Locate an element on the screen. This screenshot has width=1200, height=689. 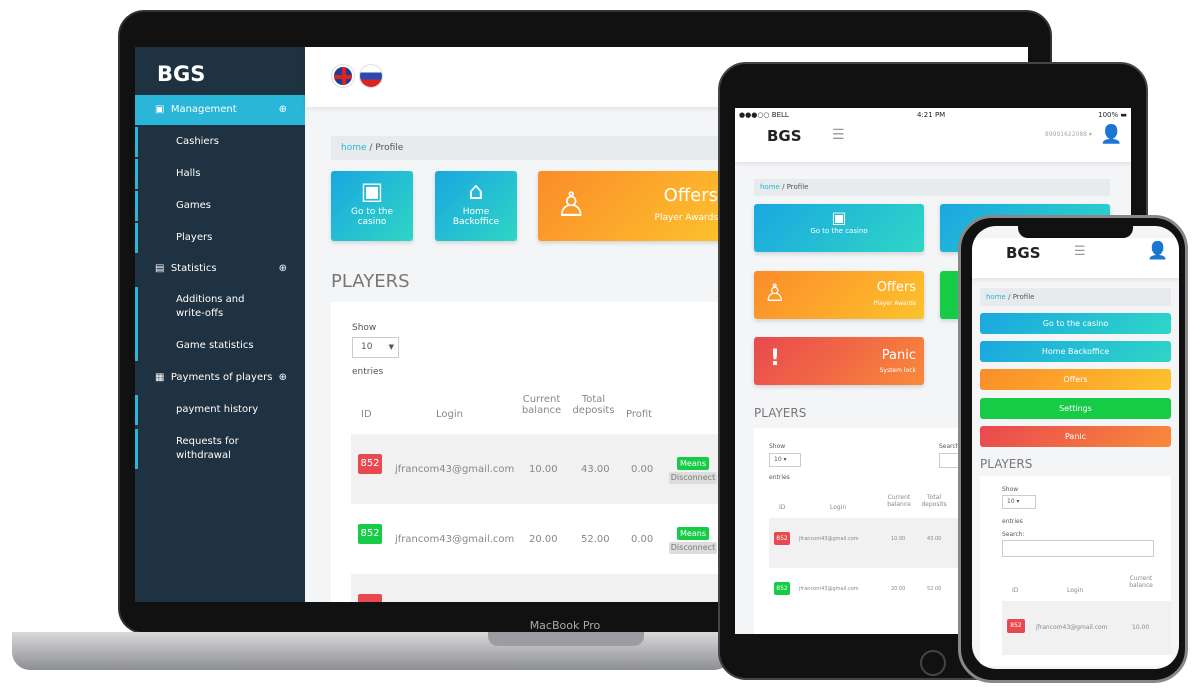
sidebar-item-cashiers: Cashiers is located at coordinates (220, 142).